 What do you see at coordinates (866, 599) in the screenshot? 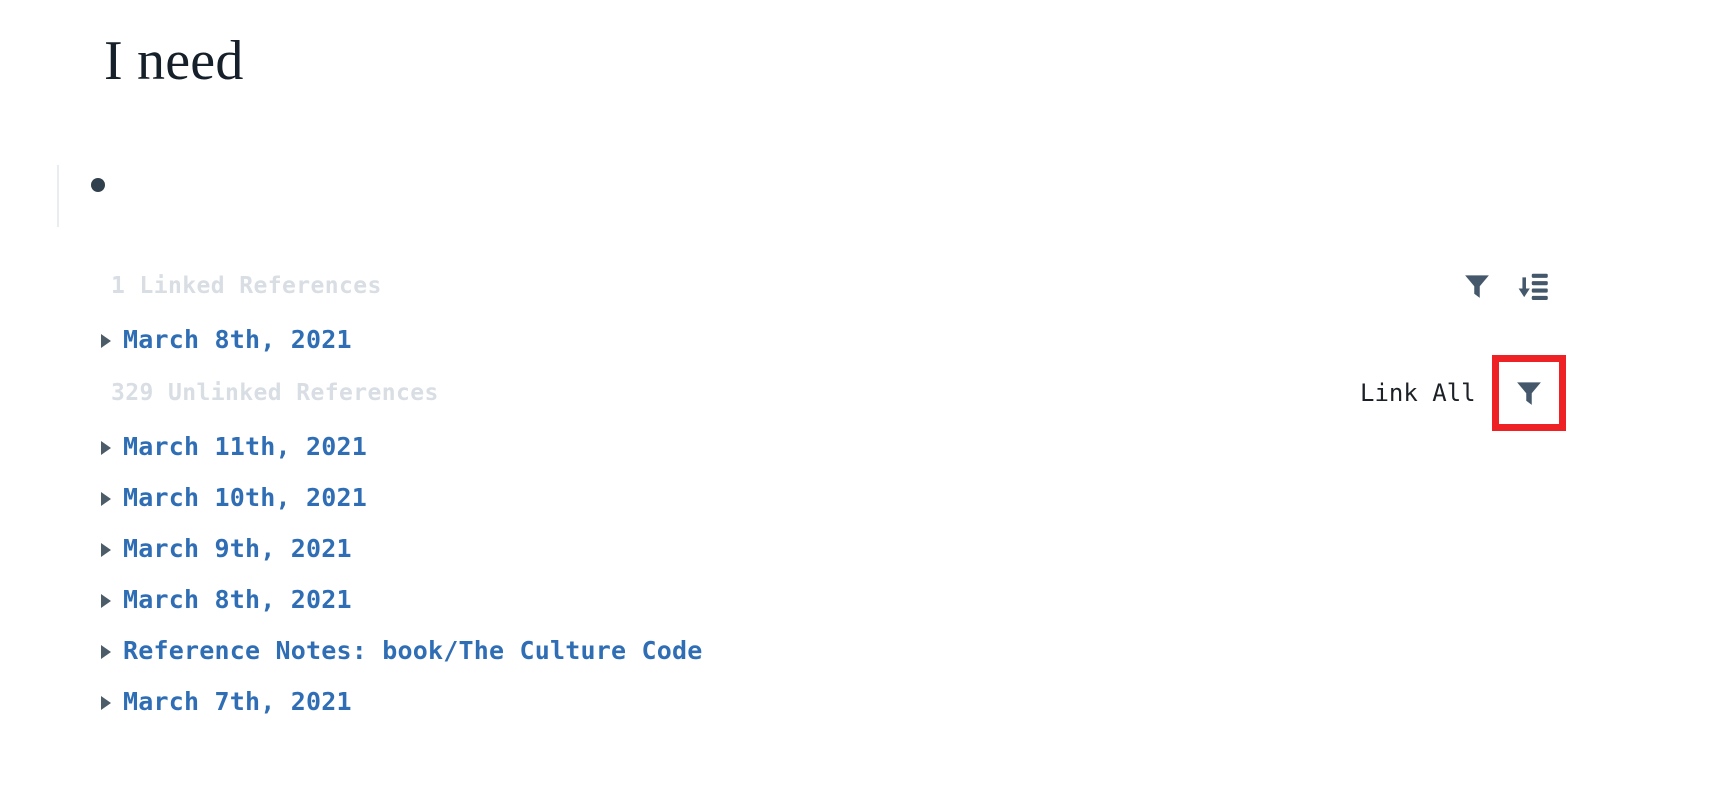
I see `reference-row: March 8th, 2021` at bounding box center [866, 599].